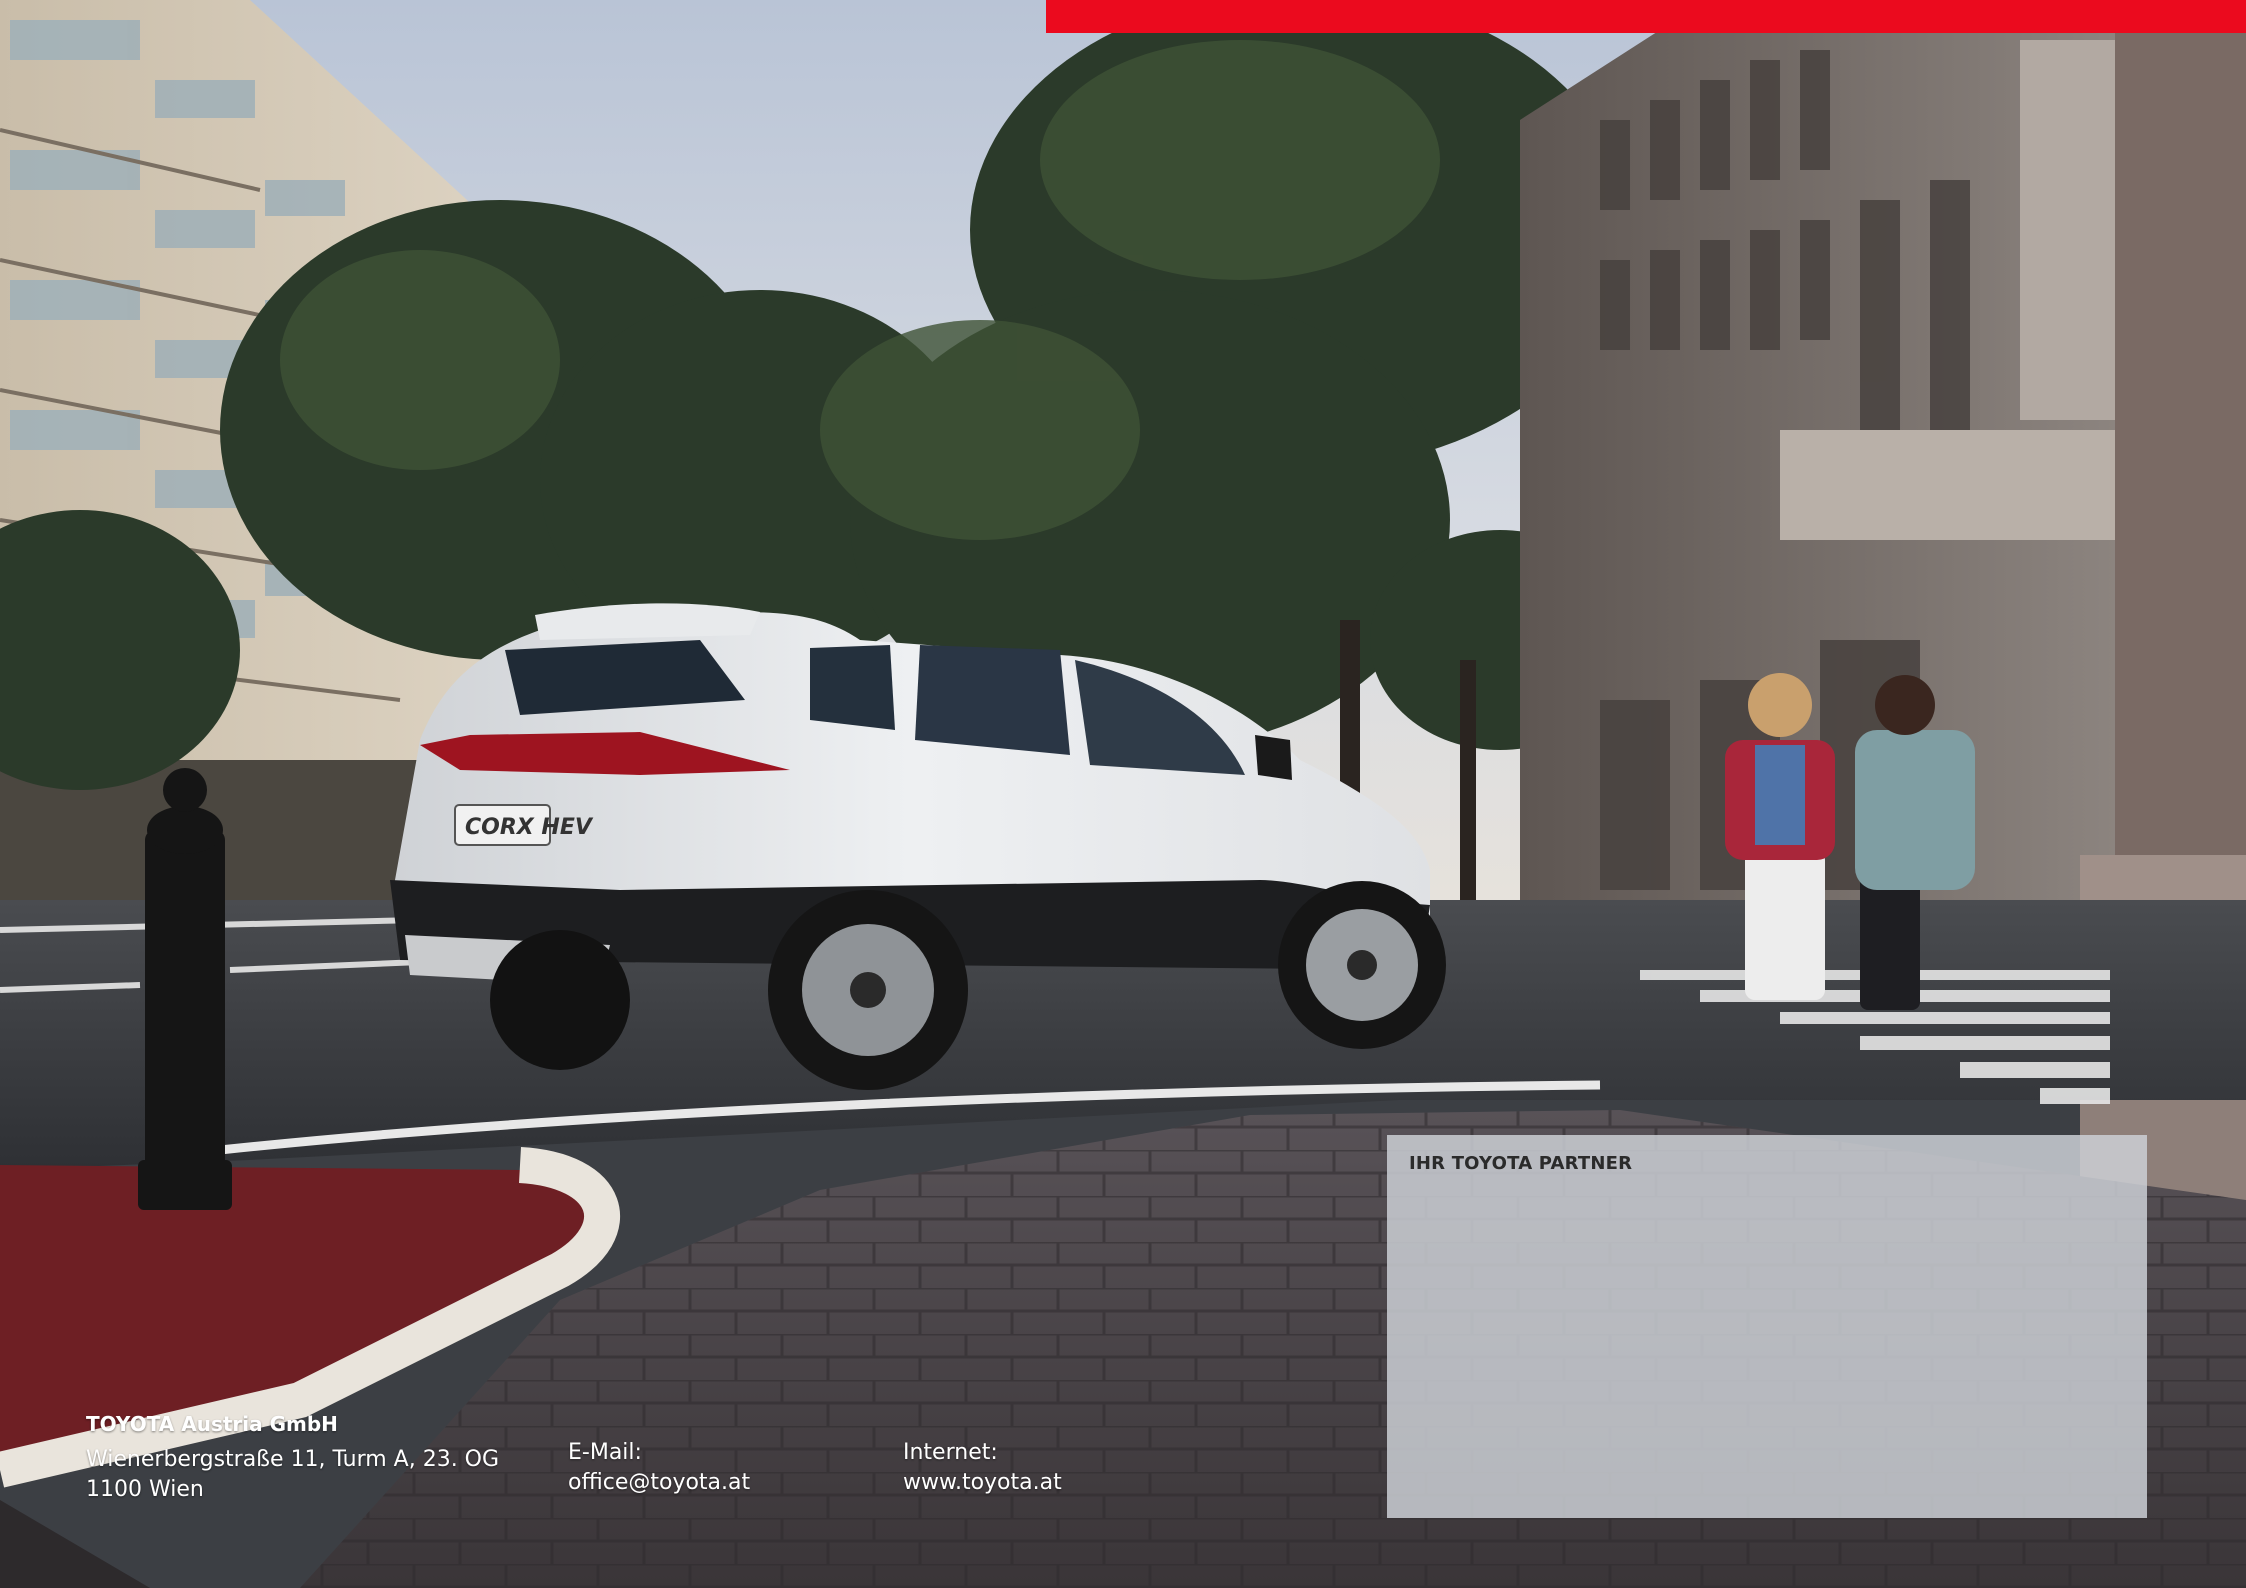 Image resolution: width=2246 pixels, height=1588 pixels. I want to click on website-link: www.toyota.at, so click(1053, 1483).